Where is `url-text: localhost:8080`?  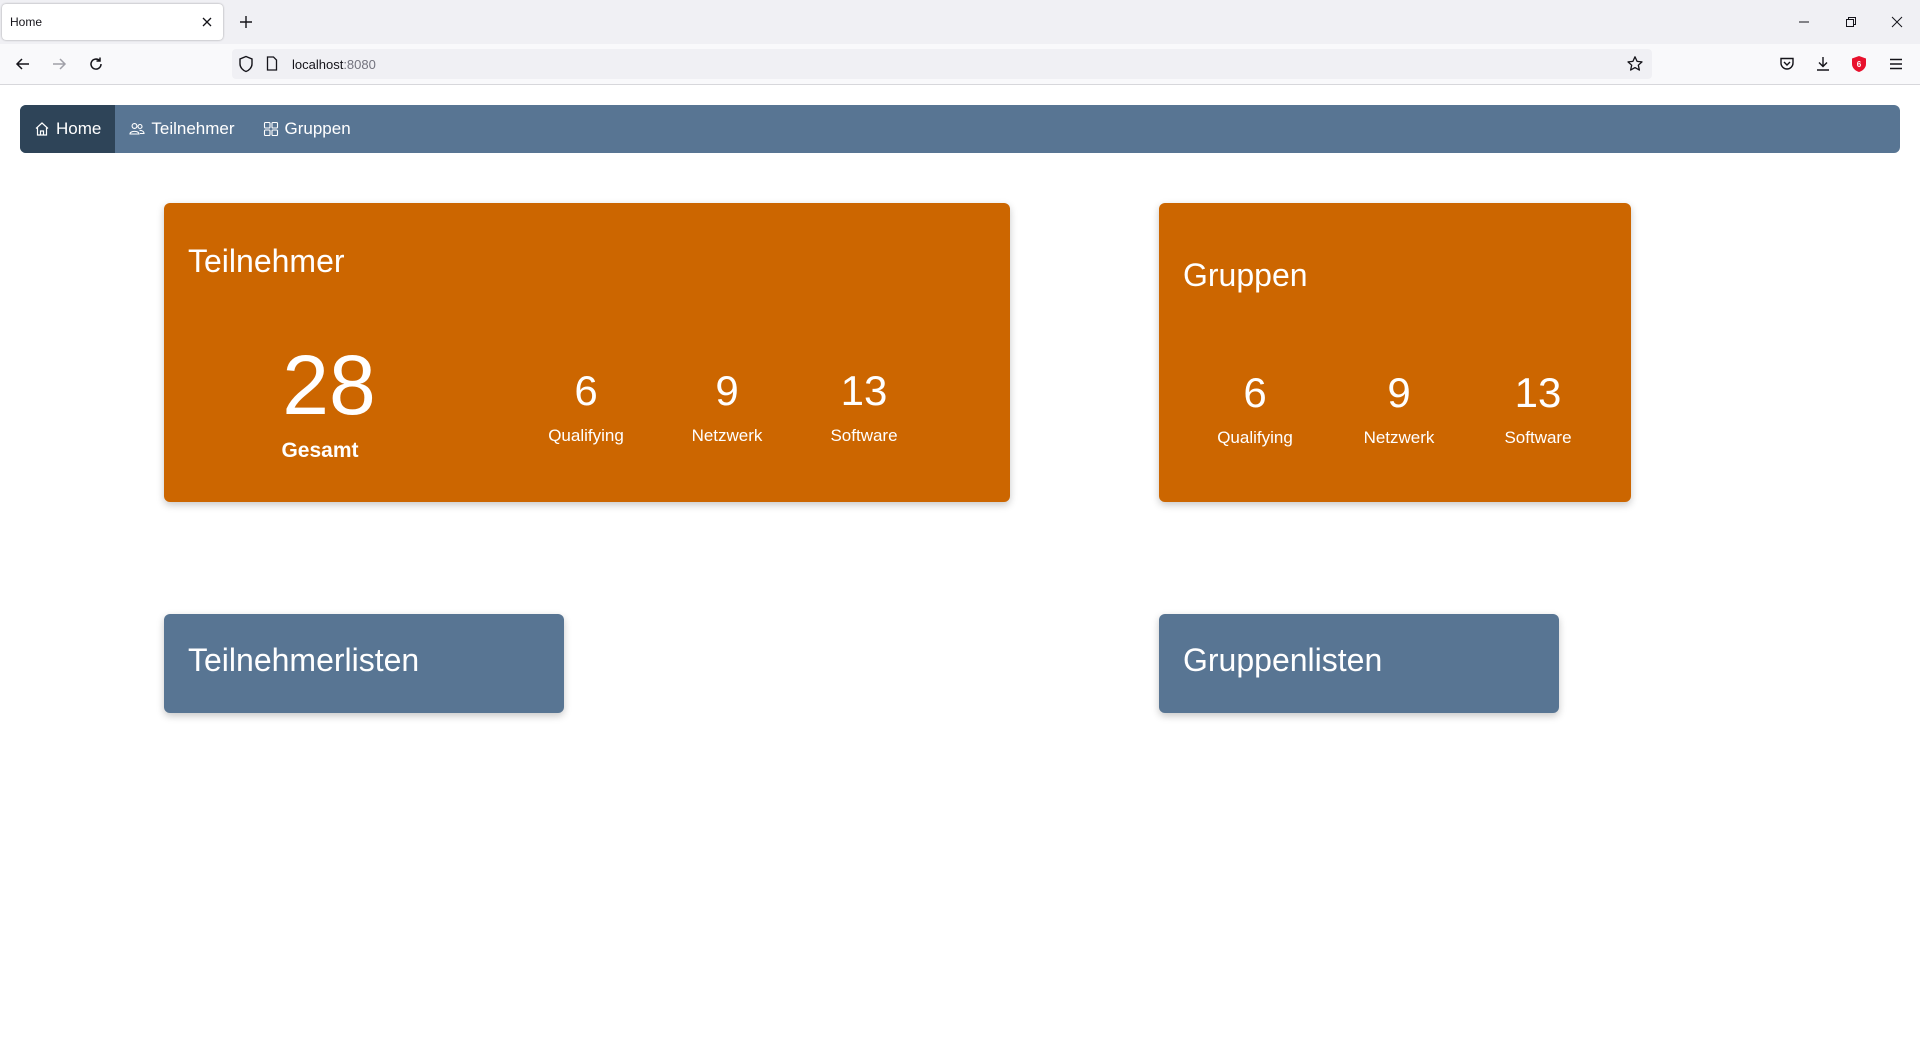
url-text: localhost:8080 is located at coordinates (334, 64).